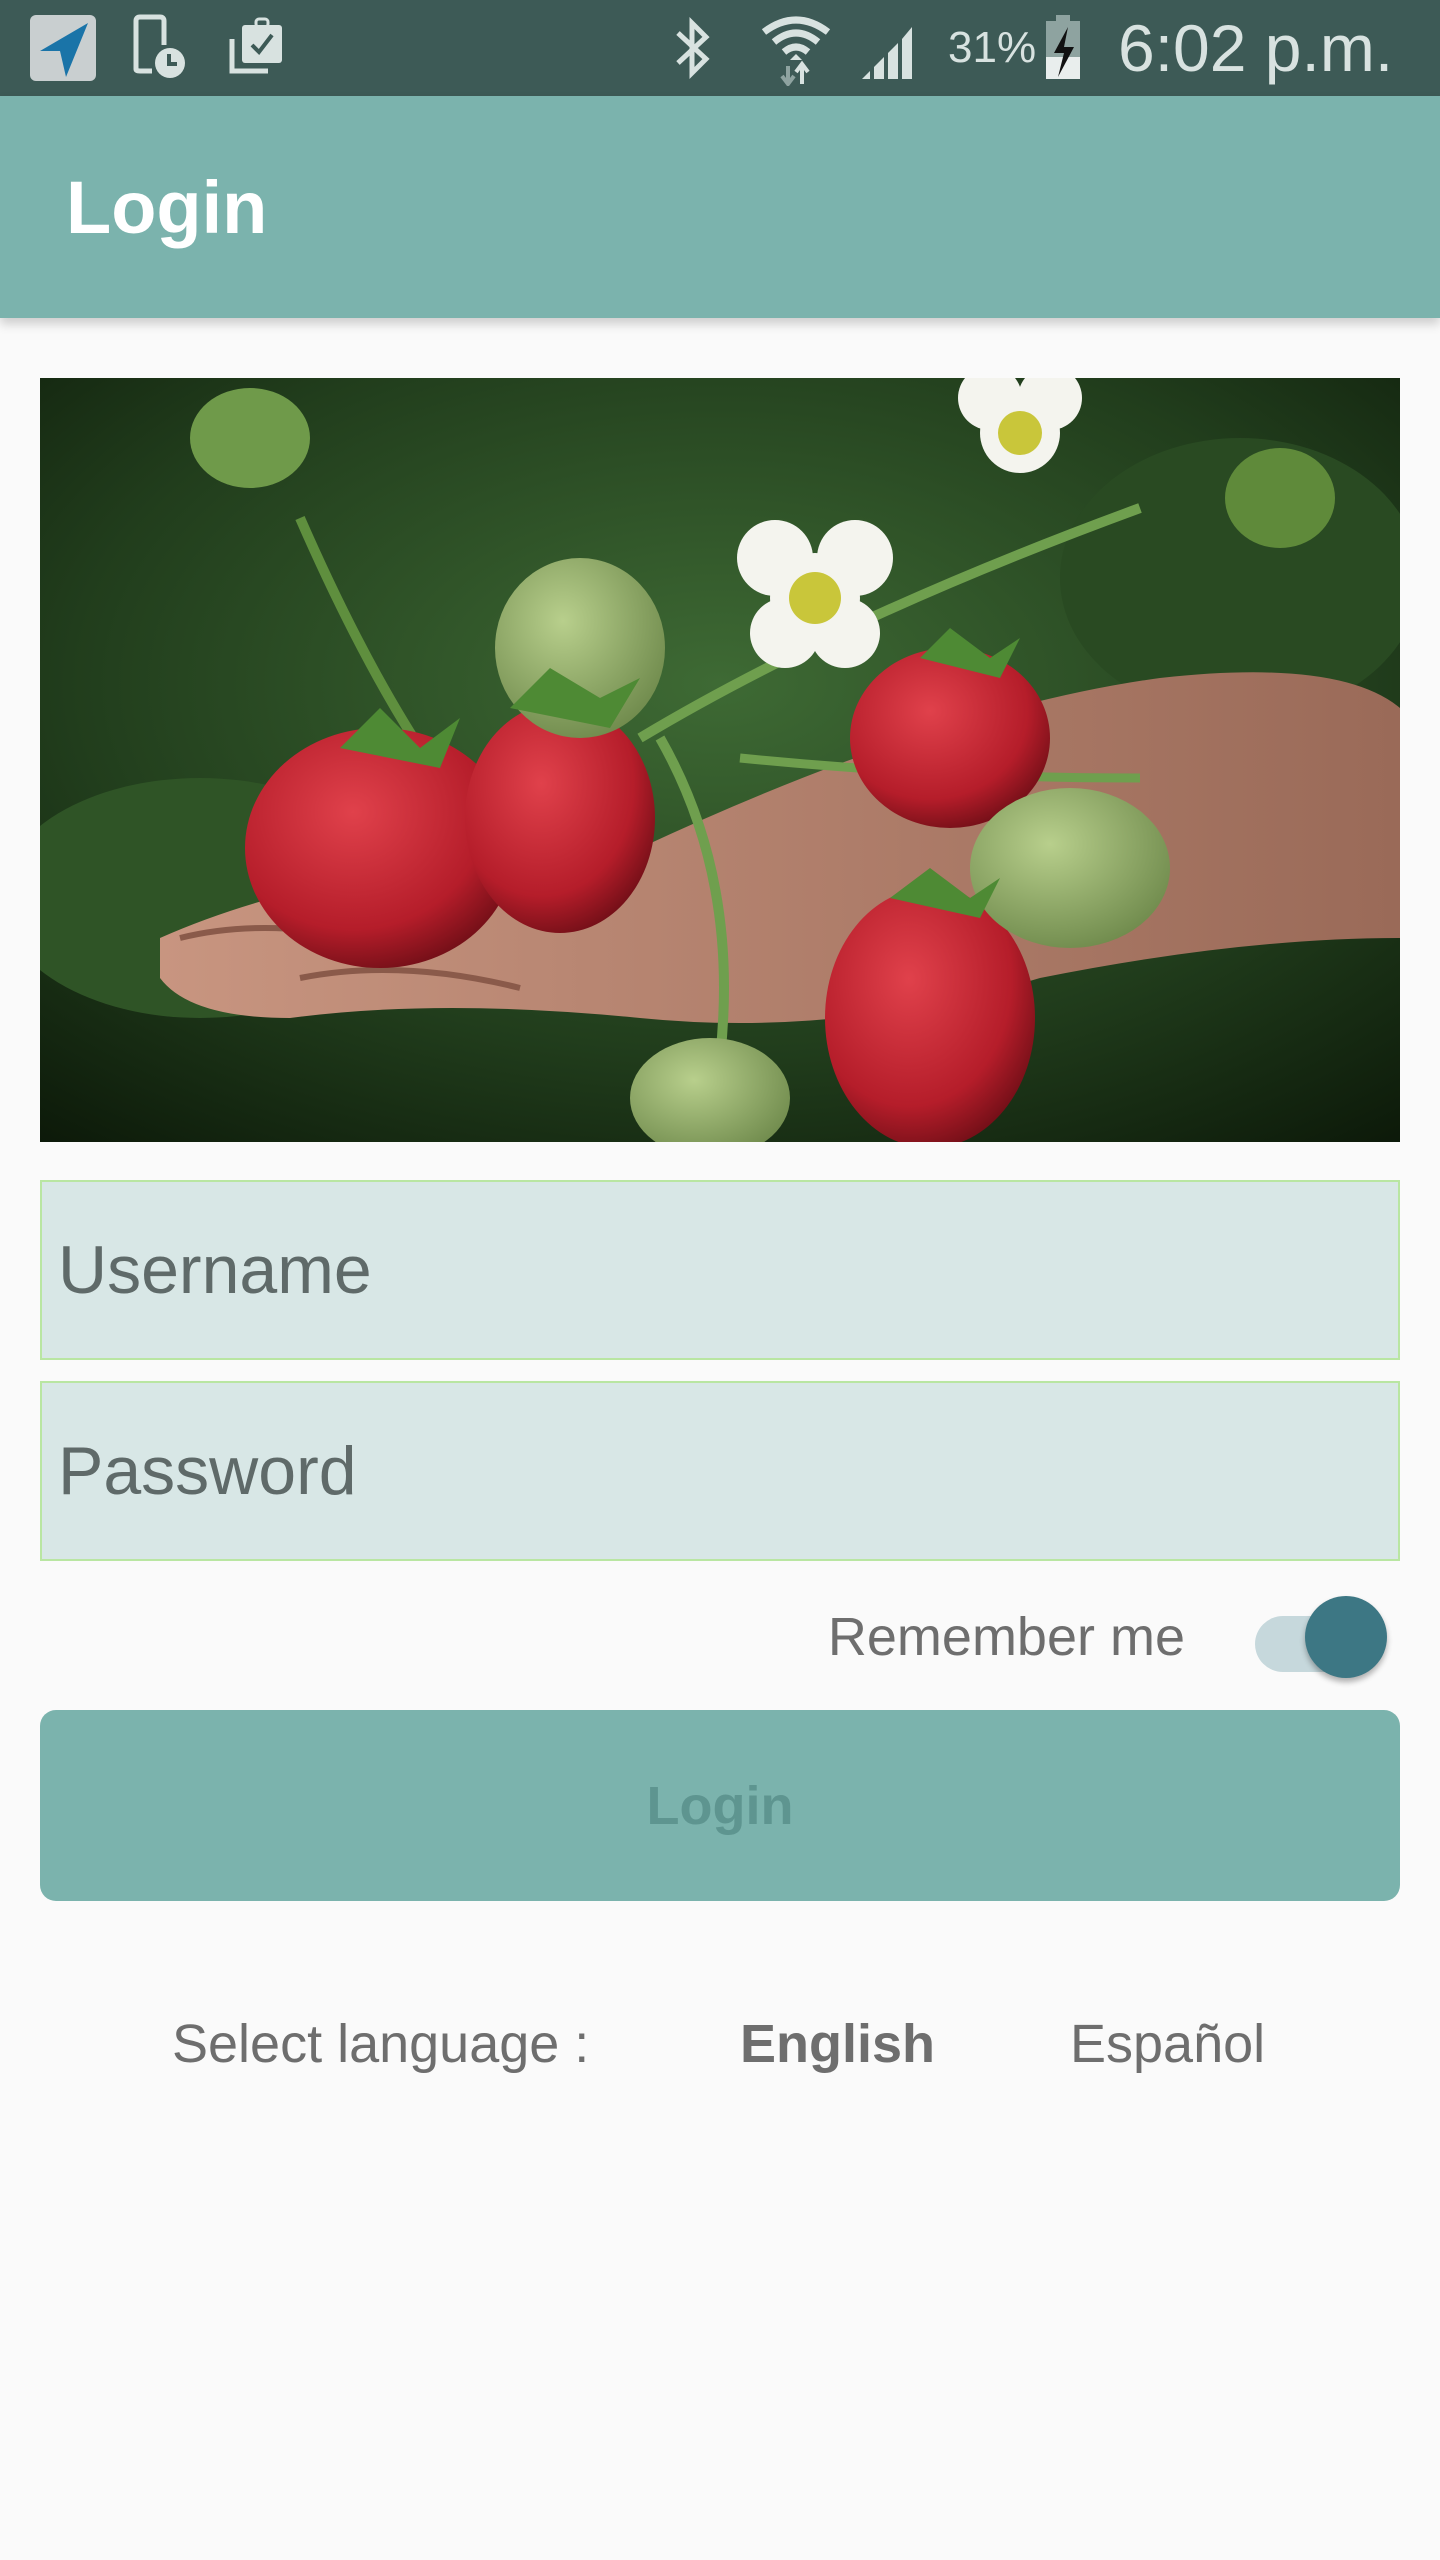 The height and width of the screenshot is (2560, 1440). I want to click on username-input, so click(728, 1270).